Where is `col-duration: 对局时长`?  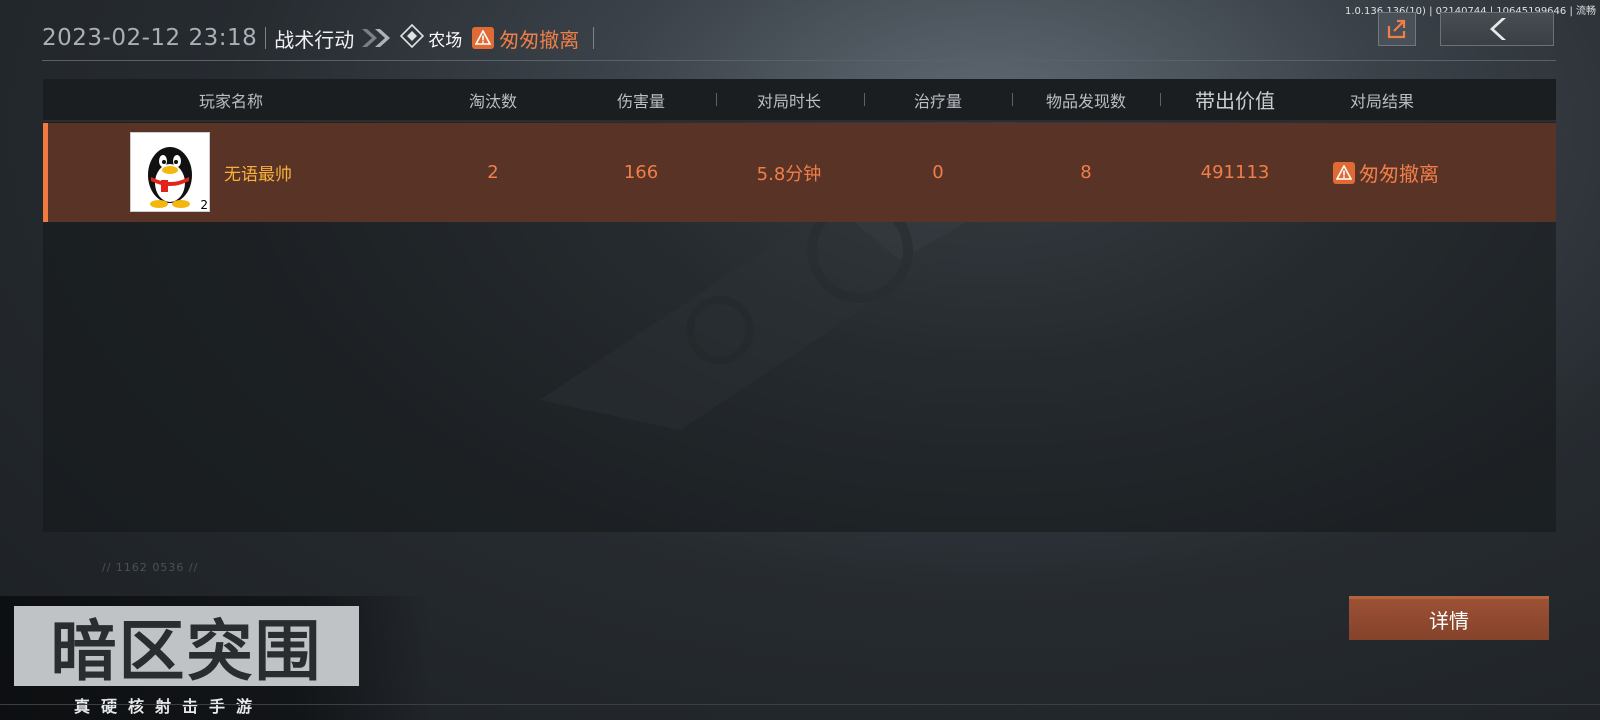
col-duration: 对局时长 is located at coordinates (789, 101).